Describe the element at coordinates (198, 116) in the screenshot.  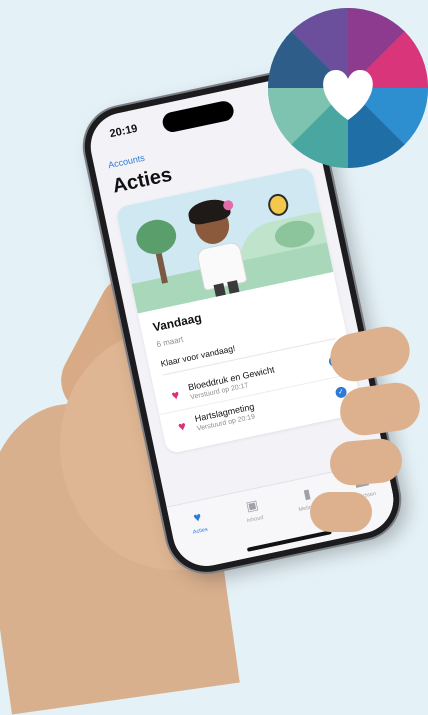
I see `dynamic-island` at that location.